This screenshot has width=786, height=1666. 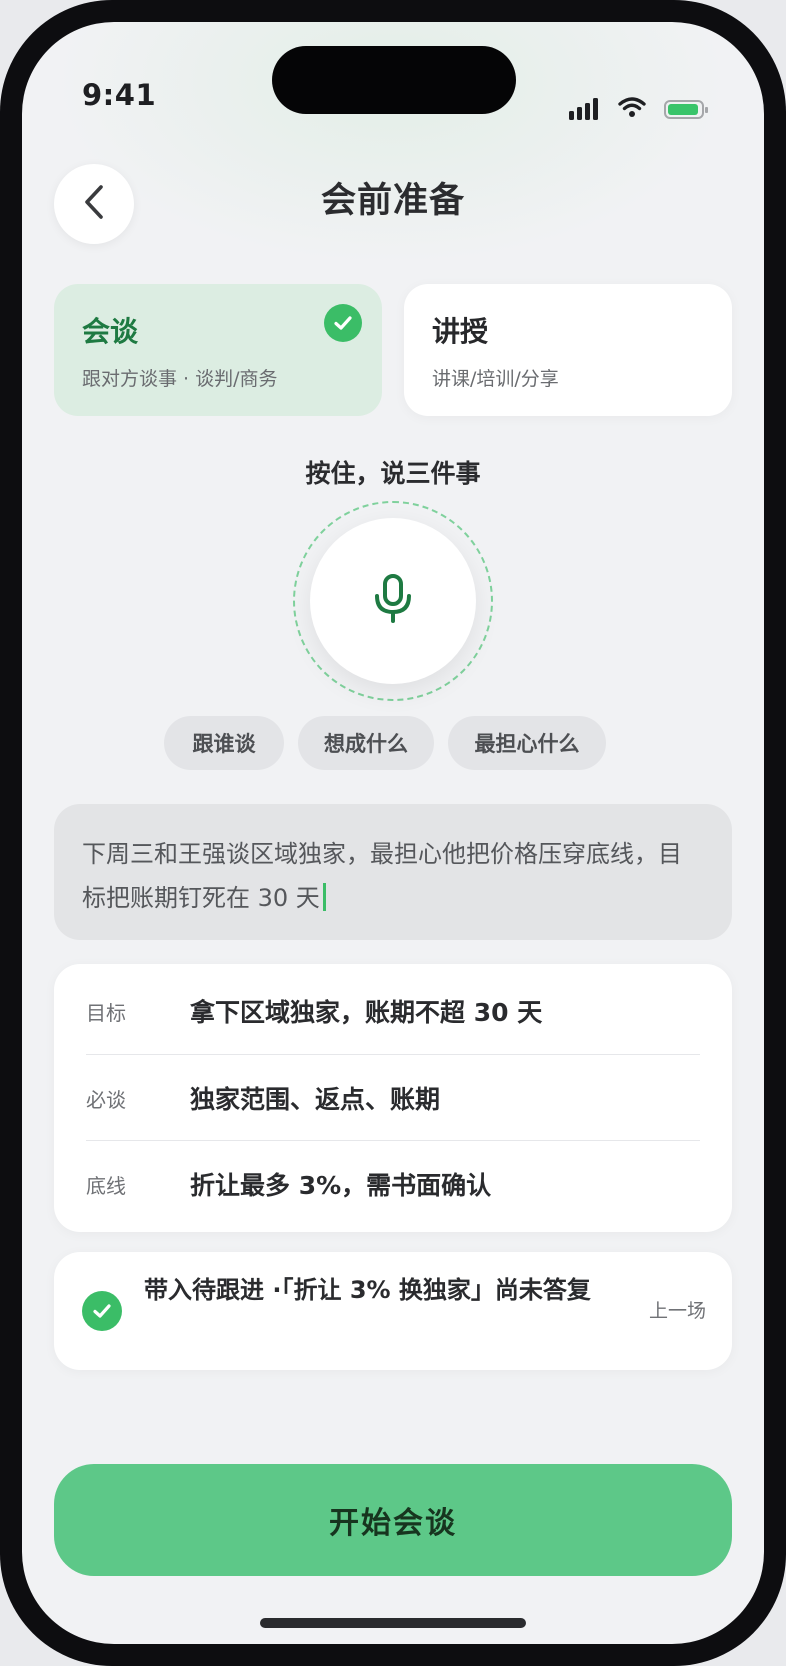 I want to click on plan-value: 独家范围、返点、账期, so click(x=315, y=1099).